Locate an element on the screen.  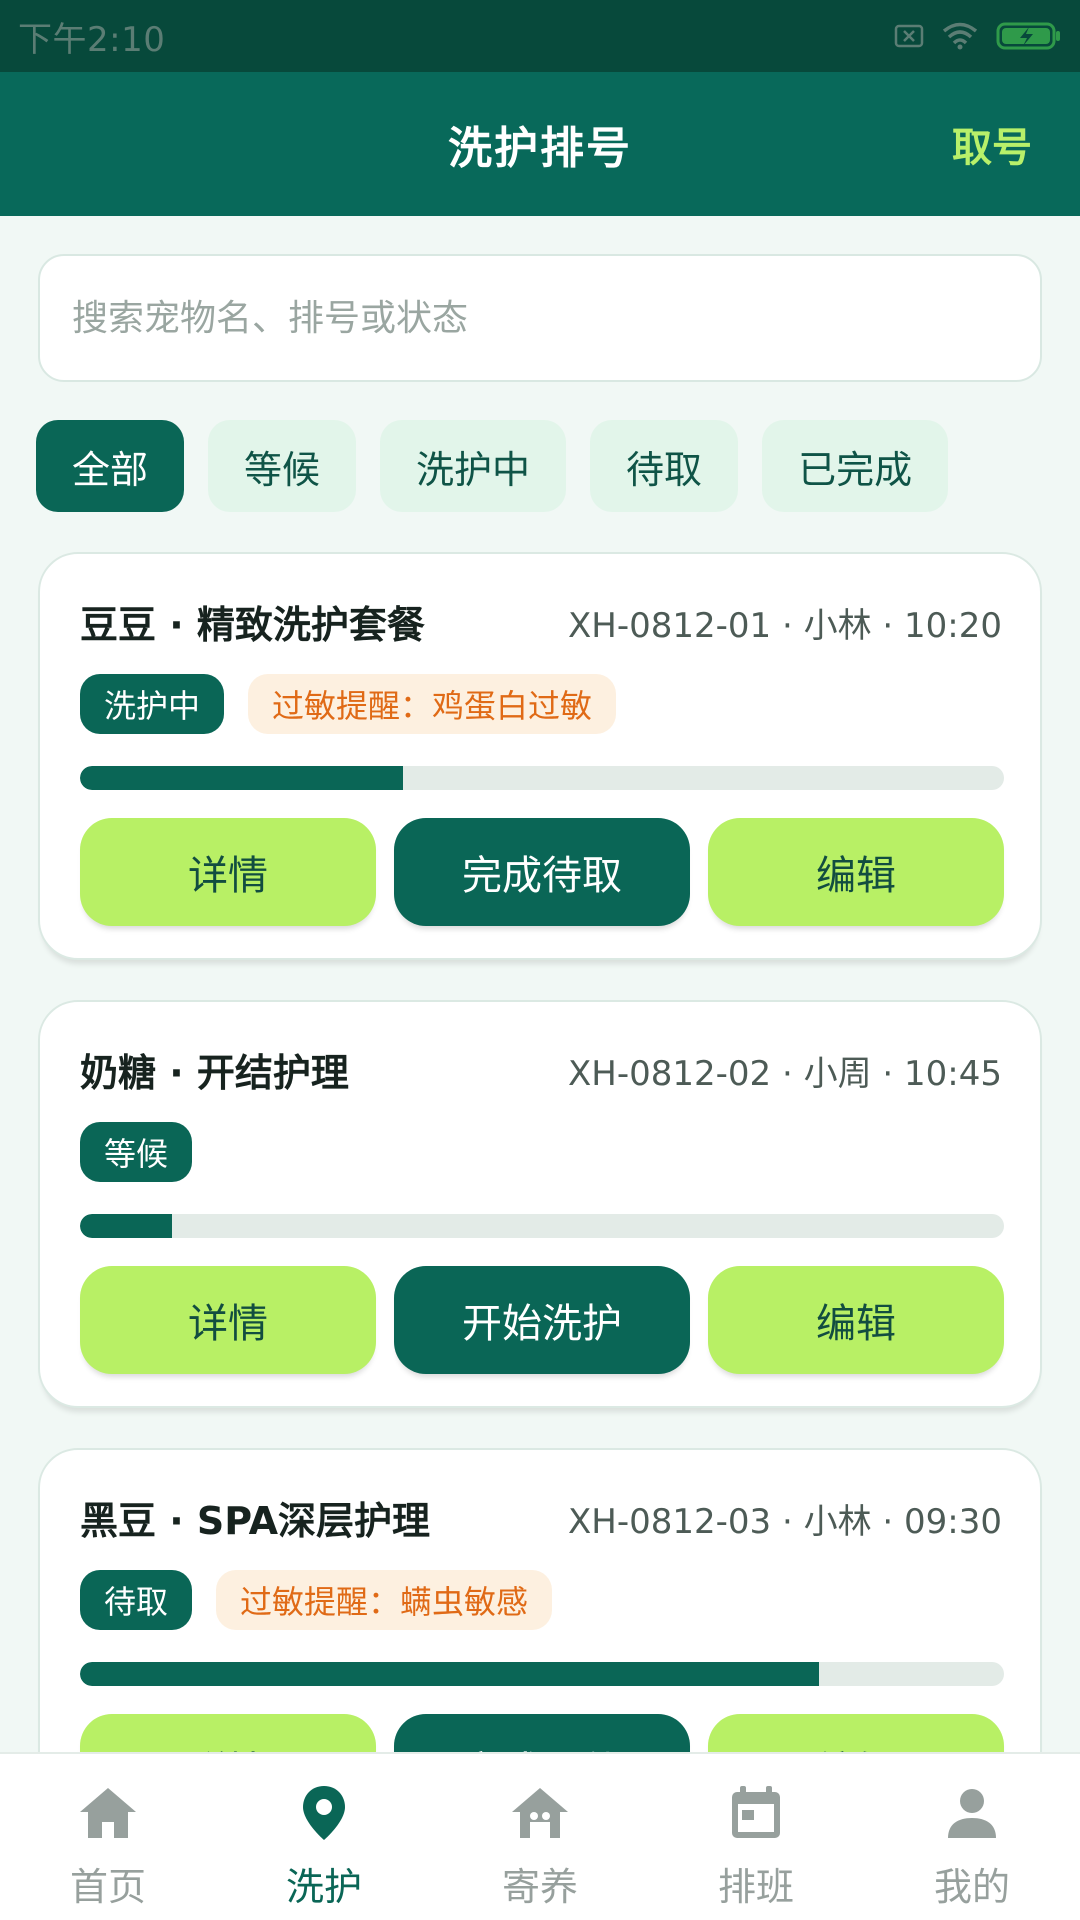
card-meta: XH-0812-01 · 小林 · 10:20 is located at coordinates (784, 626).